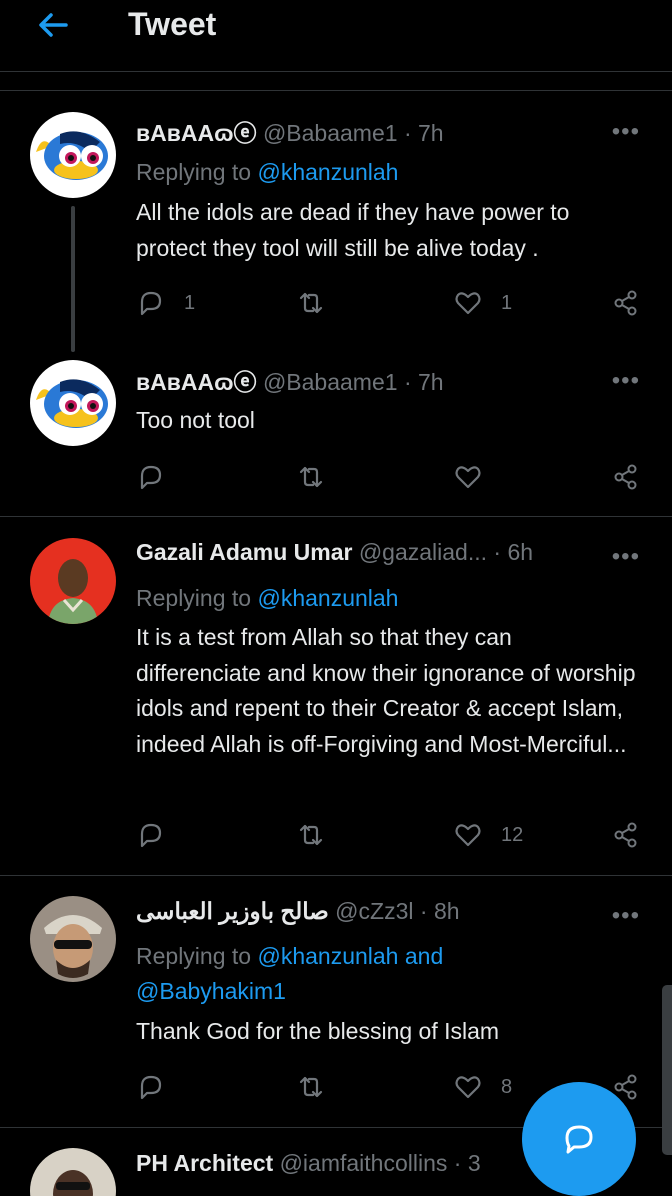 Image resolution: width=672 pixels, height=1196 pixels. Describe the element at coordinates (336, 835) in the screenshot. I see `tweet-actions: 12` at that location.